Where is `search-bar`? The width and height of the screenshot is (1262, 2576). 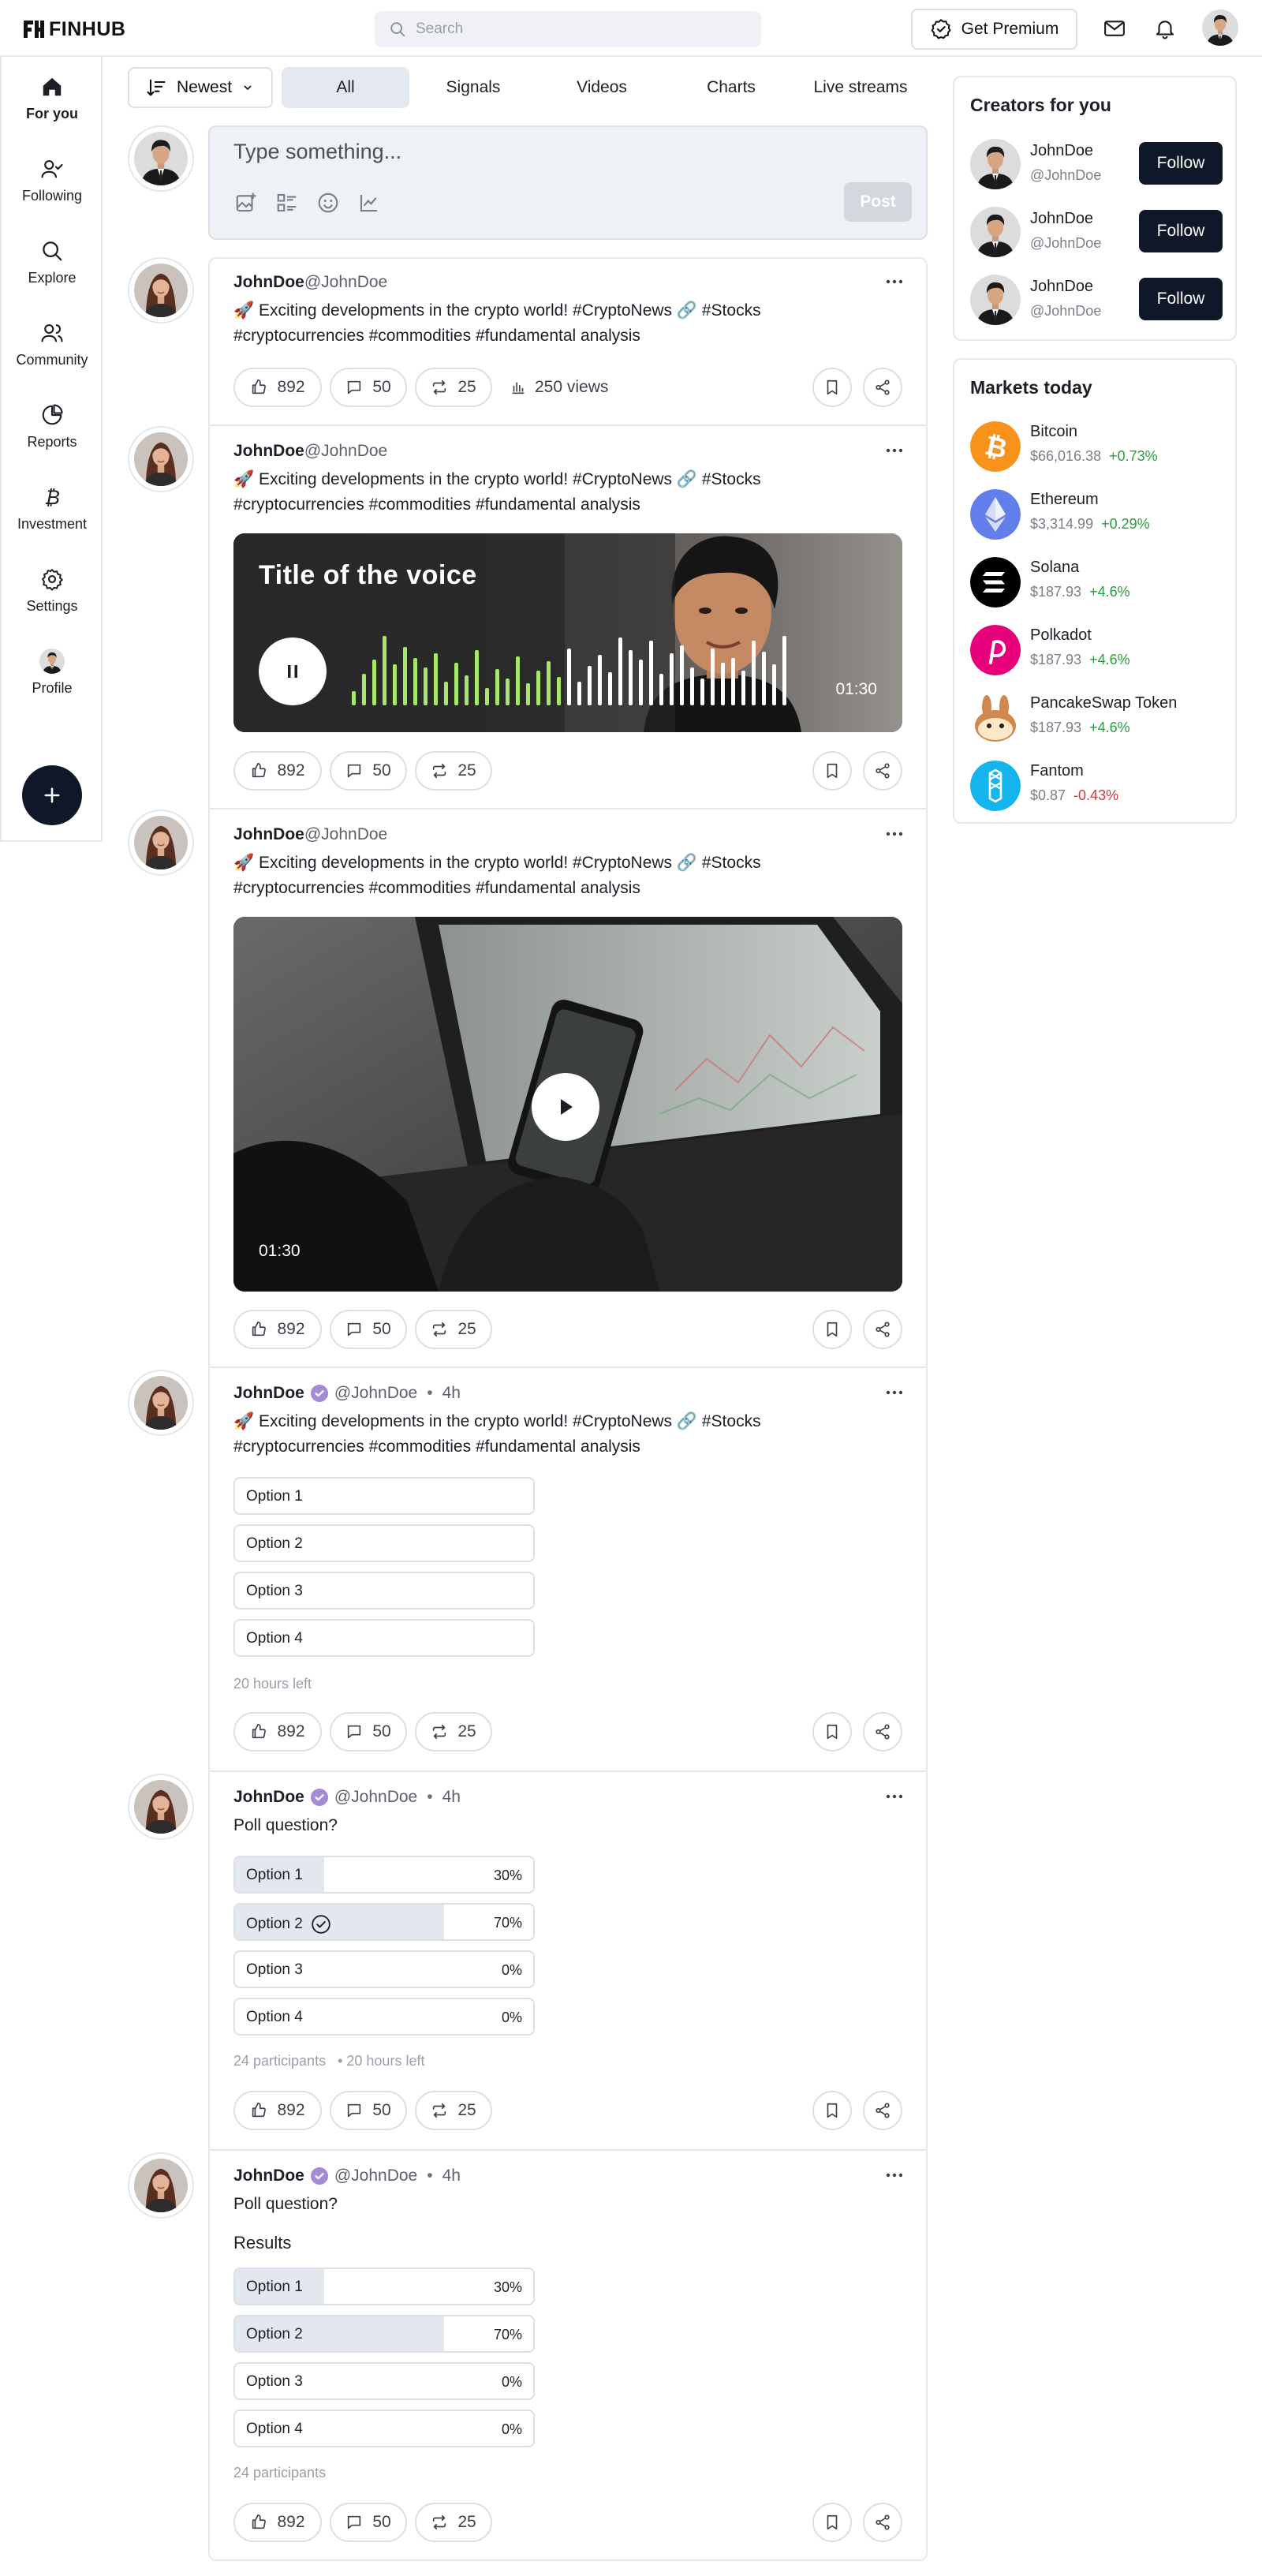
search-bar is located at coordinates (568, 29).